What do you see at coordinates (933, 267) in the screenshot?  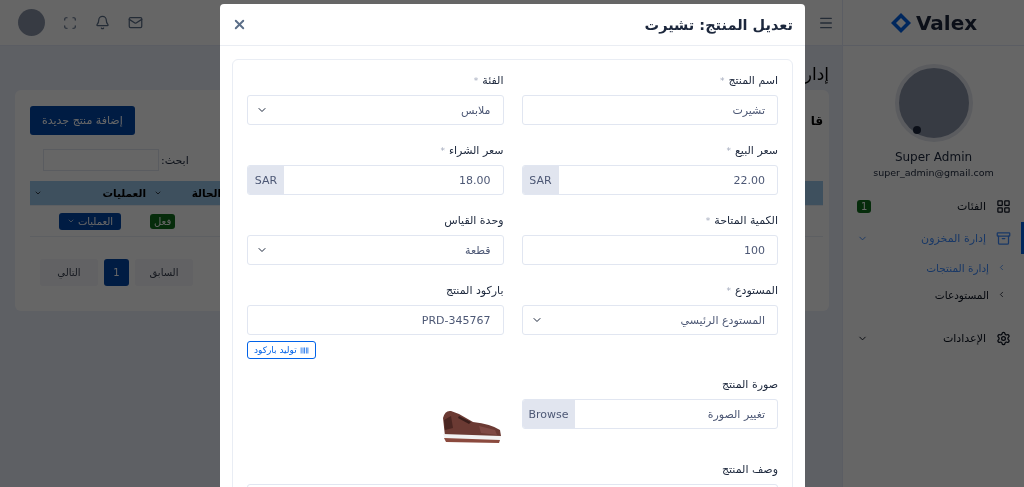 I see `submenu-item: إدارة المنتجات` at bounding box center [933, 267].